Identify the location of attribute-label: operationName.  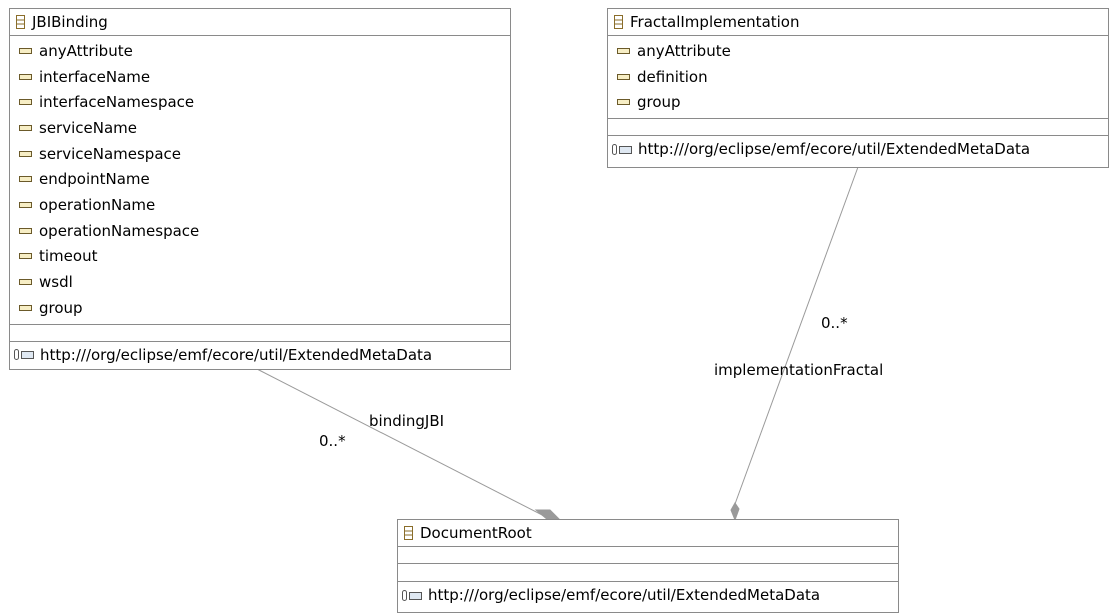
(97, 204).